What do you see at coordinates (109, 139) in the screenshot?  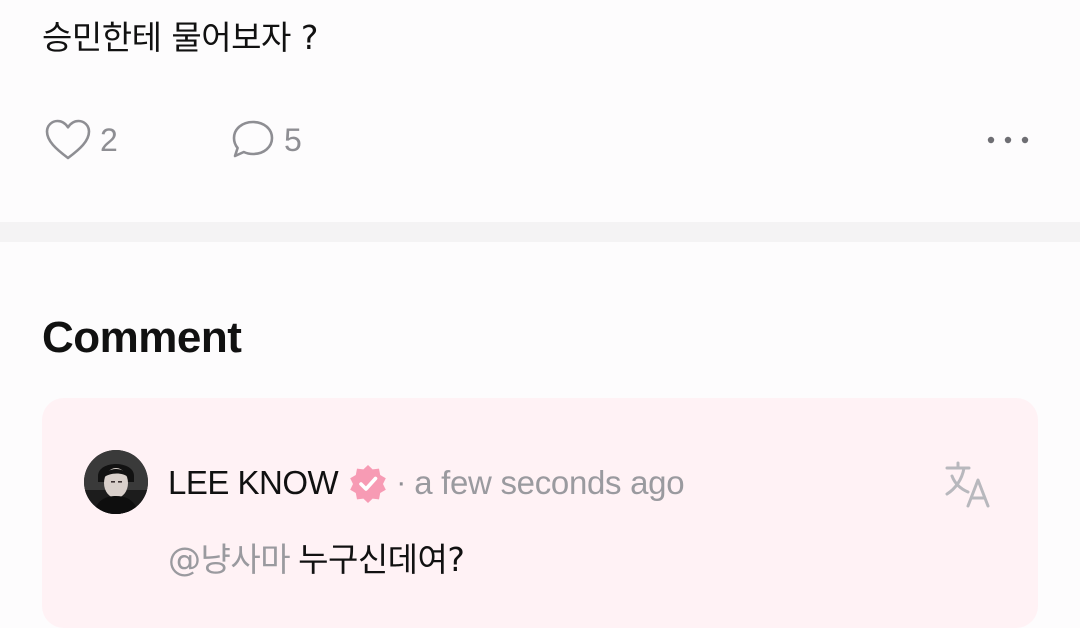 I see `like-count: 2` at bounding box center [109, 139].